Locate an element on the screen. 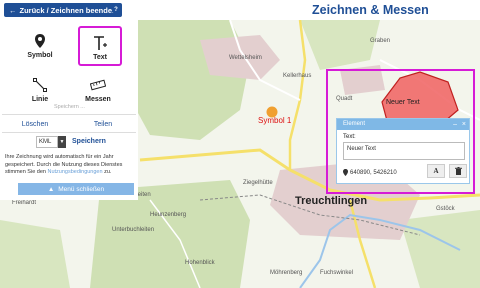  page-title: Zeichnen & Messen is located at coordinates (370, 10).